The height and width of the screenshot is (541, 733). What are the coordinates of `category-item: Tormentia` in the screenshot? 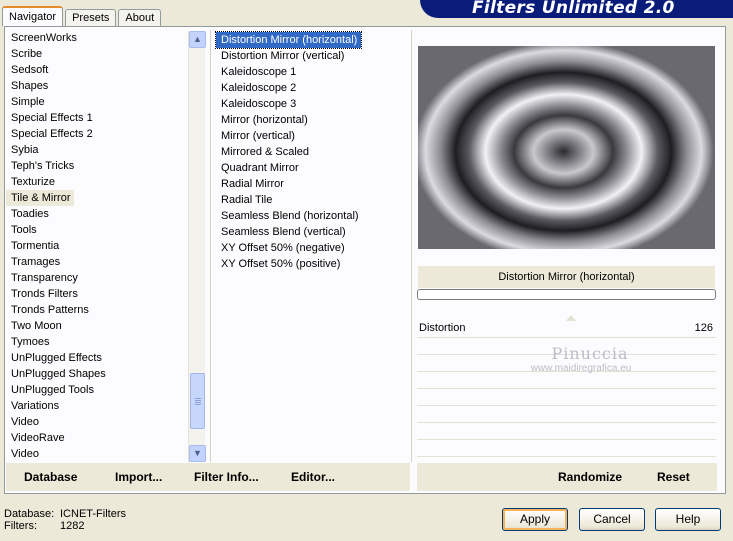 It's located at (94, 246).